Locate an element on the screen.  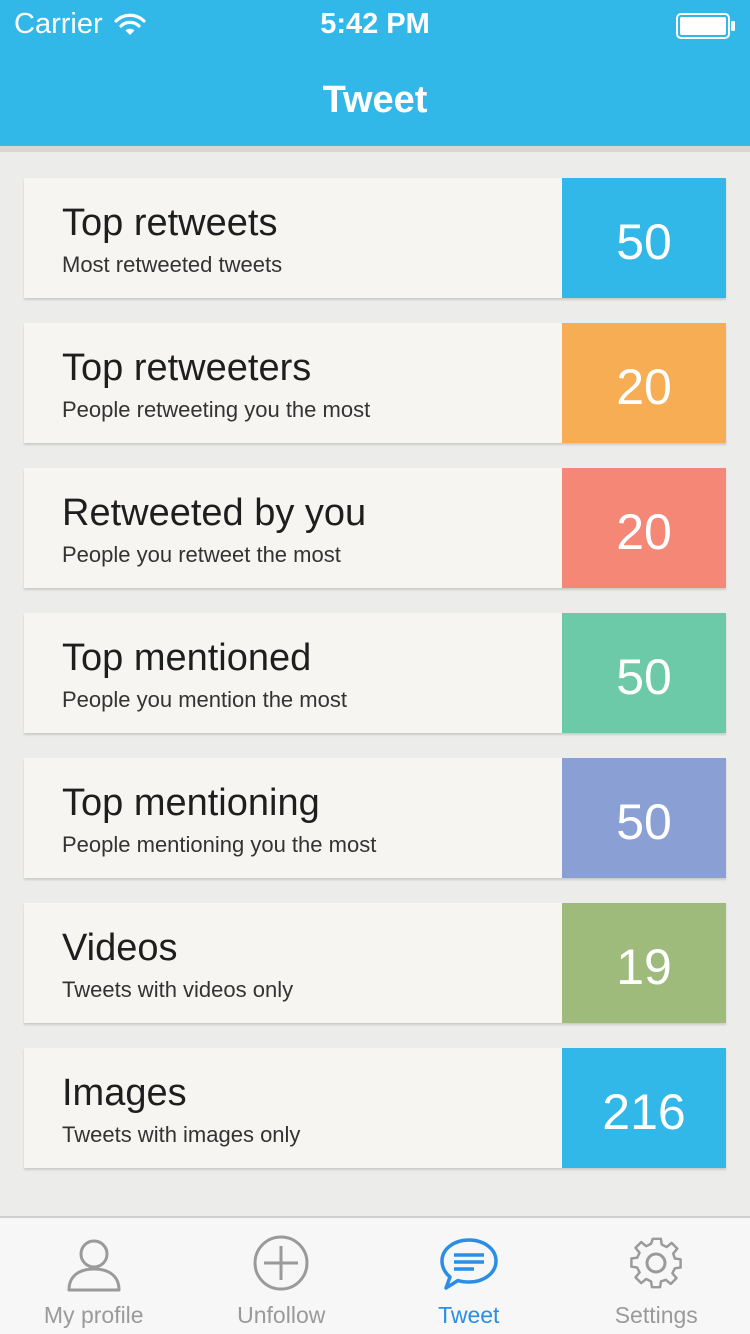
tab-unfollow: Unfollow is located at coordinates (282, 1276).